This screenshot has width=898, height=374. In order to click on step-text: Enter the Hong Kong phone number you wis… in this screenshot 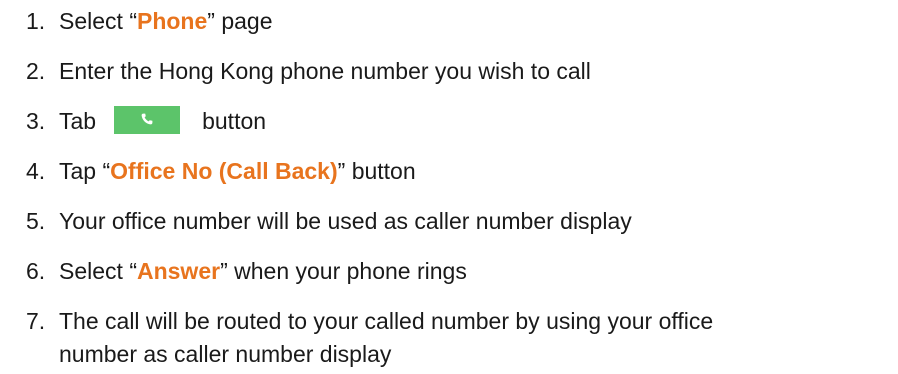, I will do `click(325, 71)`.